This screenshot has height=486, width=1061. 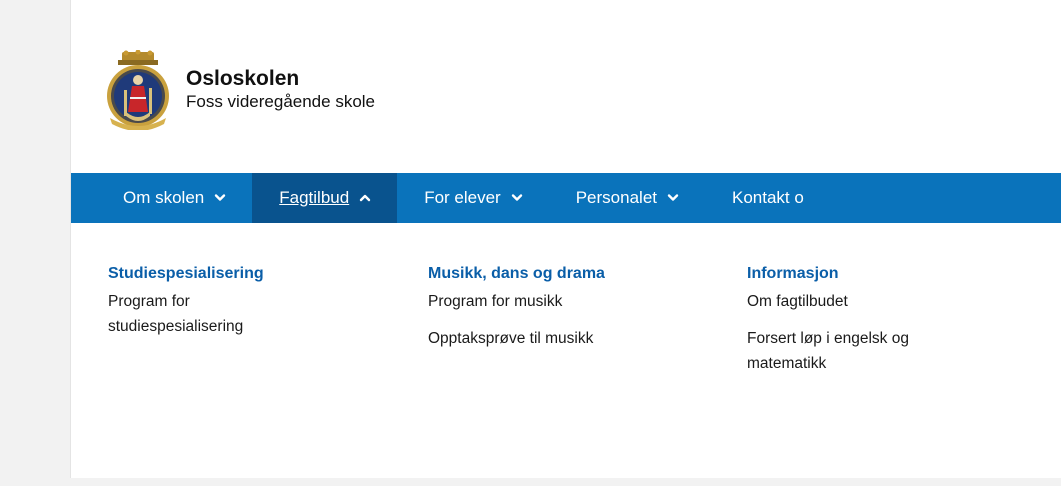 What do you see at coordinates (867, 351) in the screenshot?
I see `dropdown-link: Forsert løp i engelsk og matematikk` at bounding box center [867, 351].